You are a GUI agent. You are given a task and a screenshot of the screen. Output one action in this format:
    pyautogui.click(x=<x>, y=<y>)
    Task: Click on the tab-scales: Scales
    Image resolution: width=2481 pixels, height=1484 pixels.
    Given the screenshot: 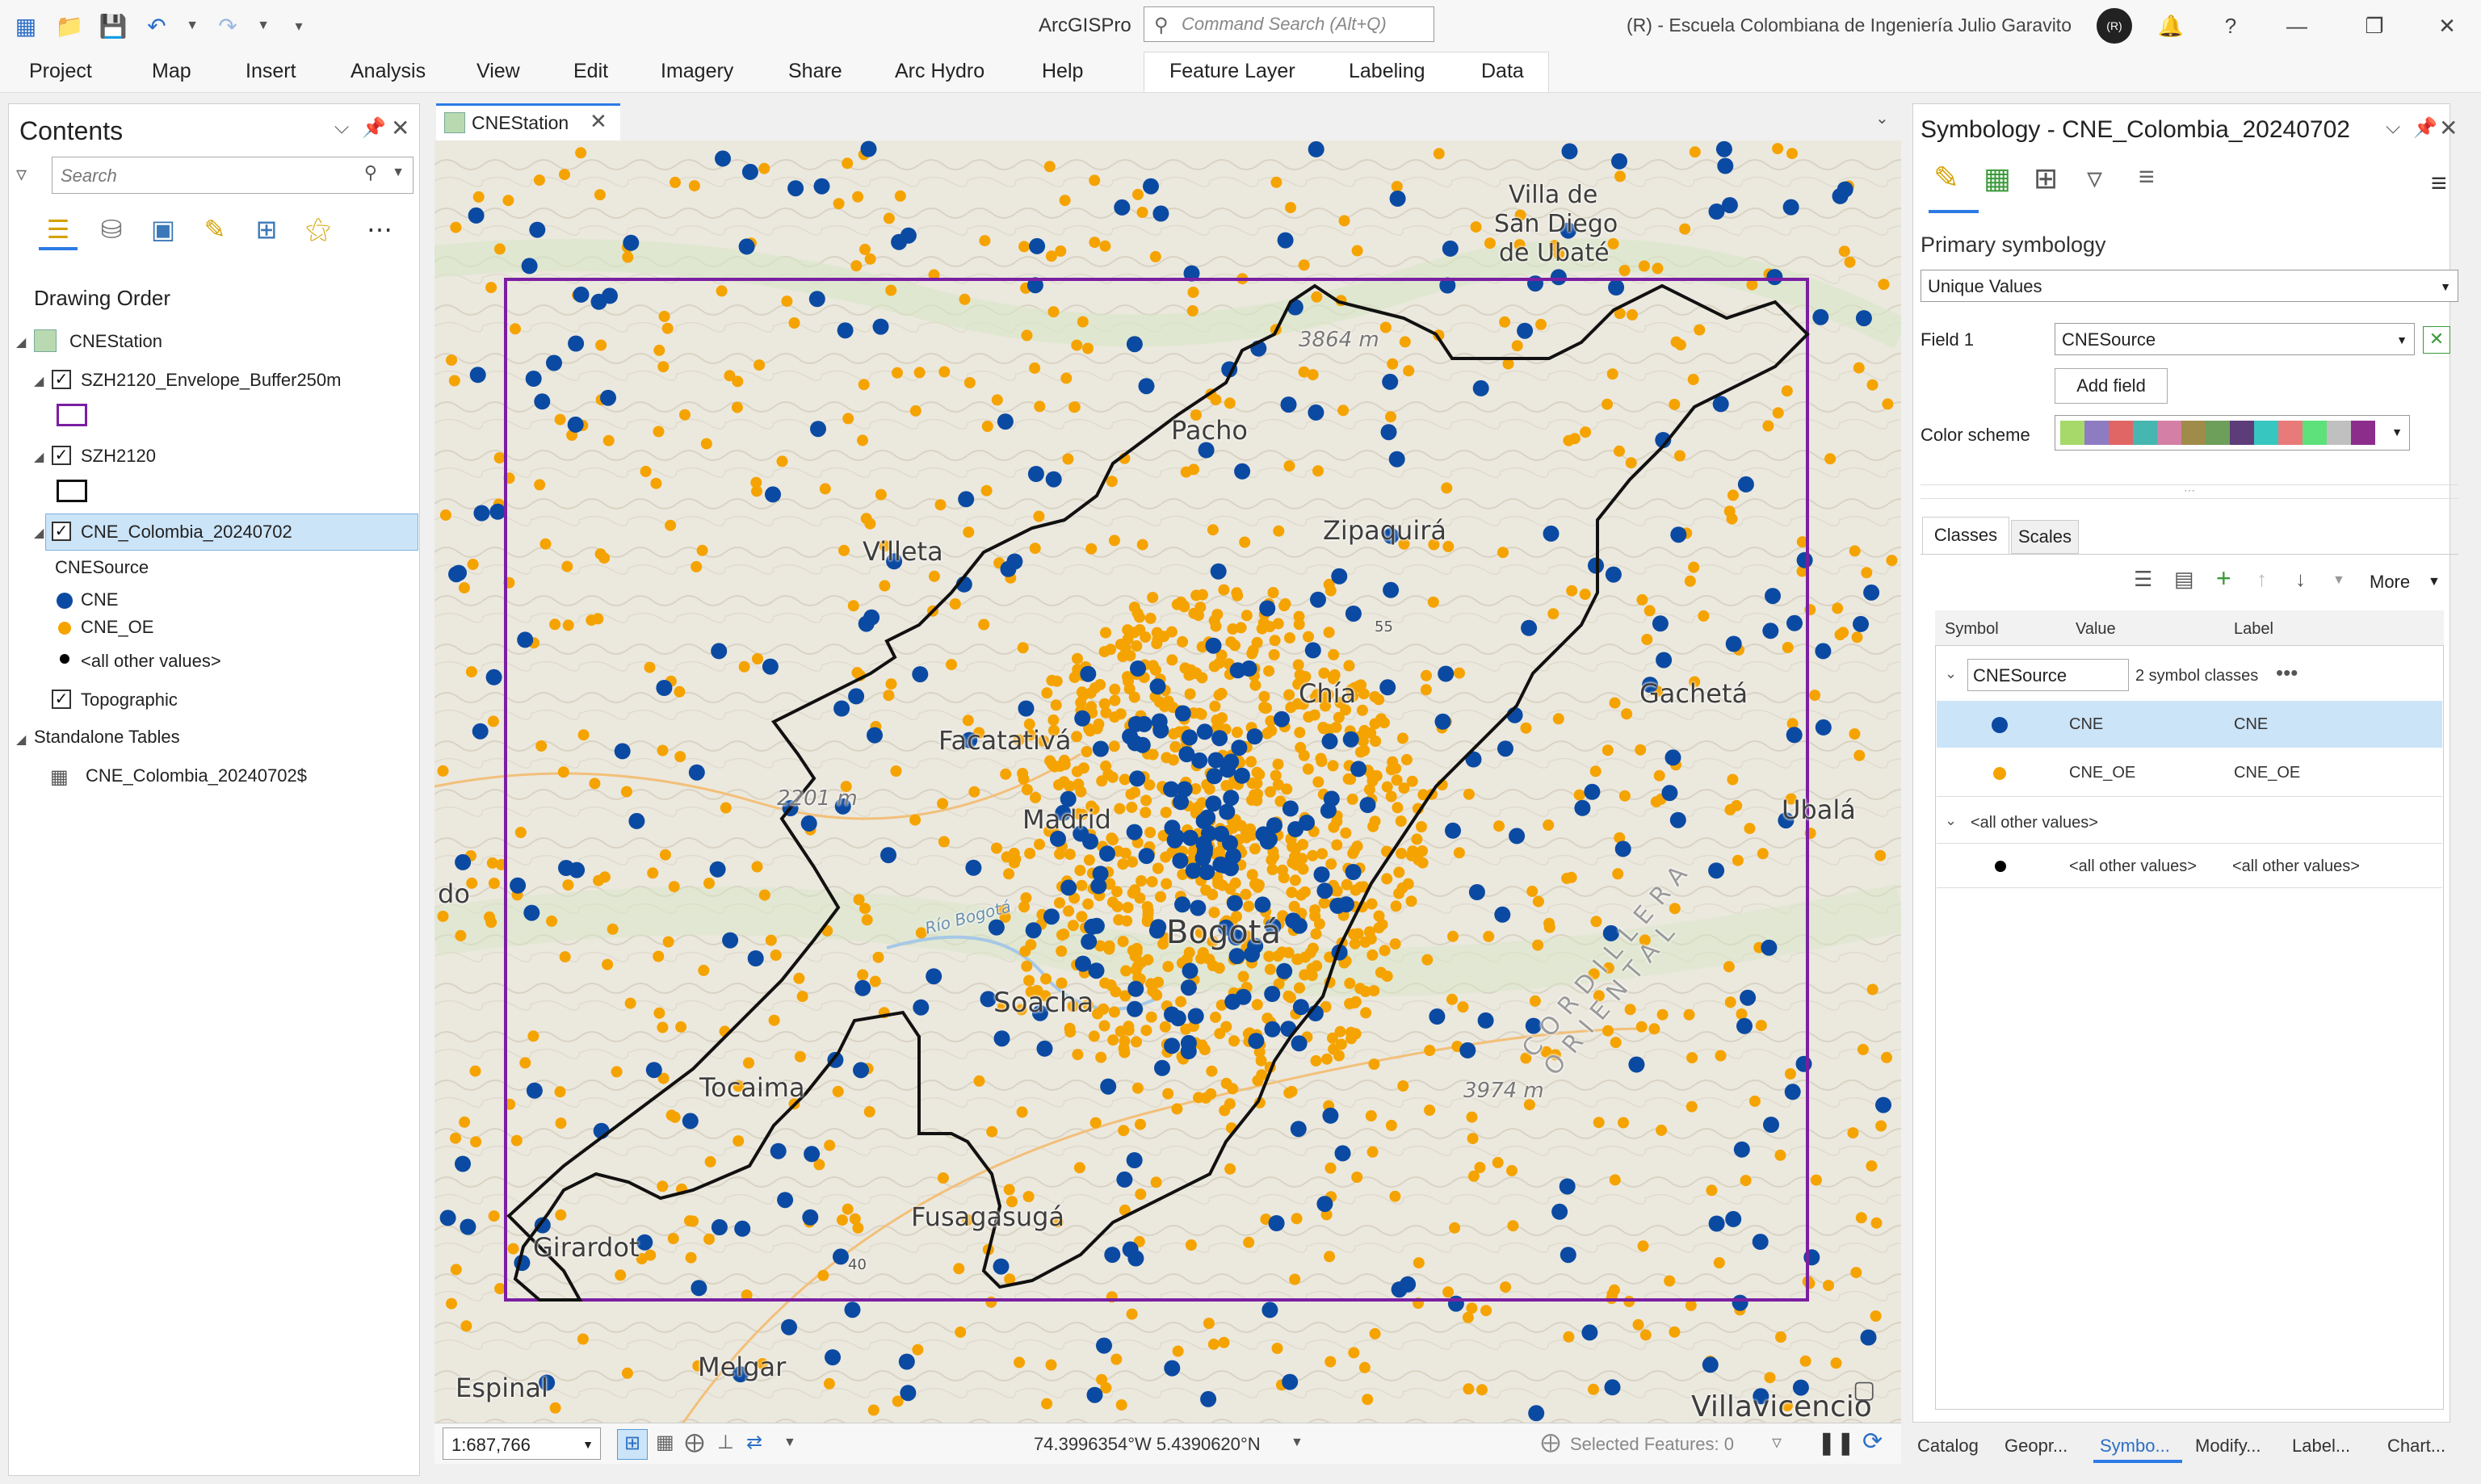 What is the action you would take?
    pyautogui.click(x=2045, y=537)
    